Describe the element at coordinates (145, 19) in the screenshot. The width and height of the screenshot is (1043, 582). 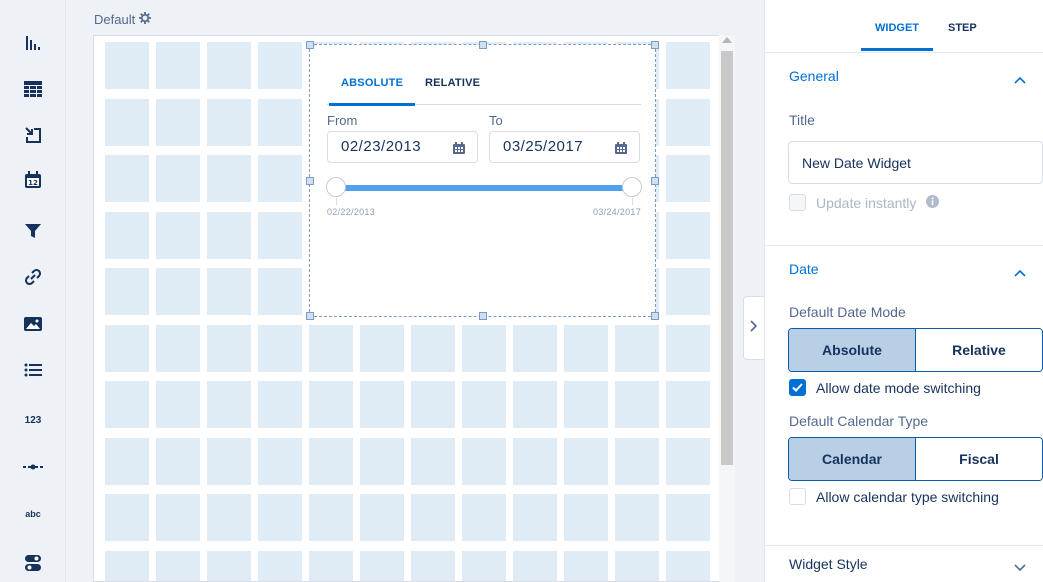
I see `gear-icon` at that location.